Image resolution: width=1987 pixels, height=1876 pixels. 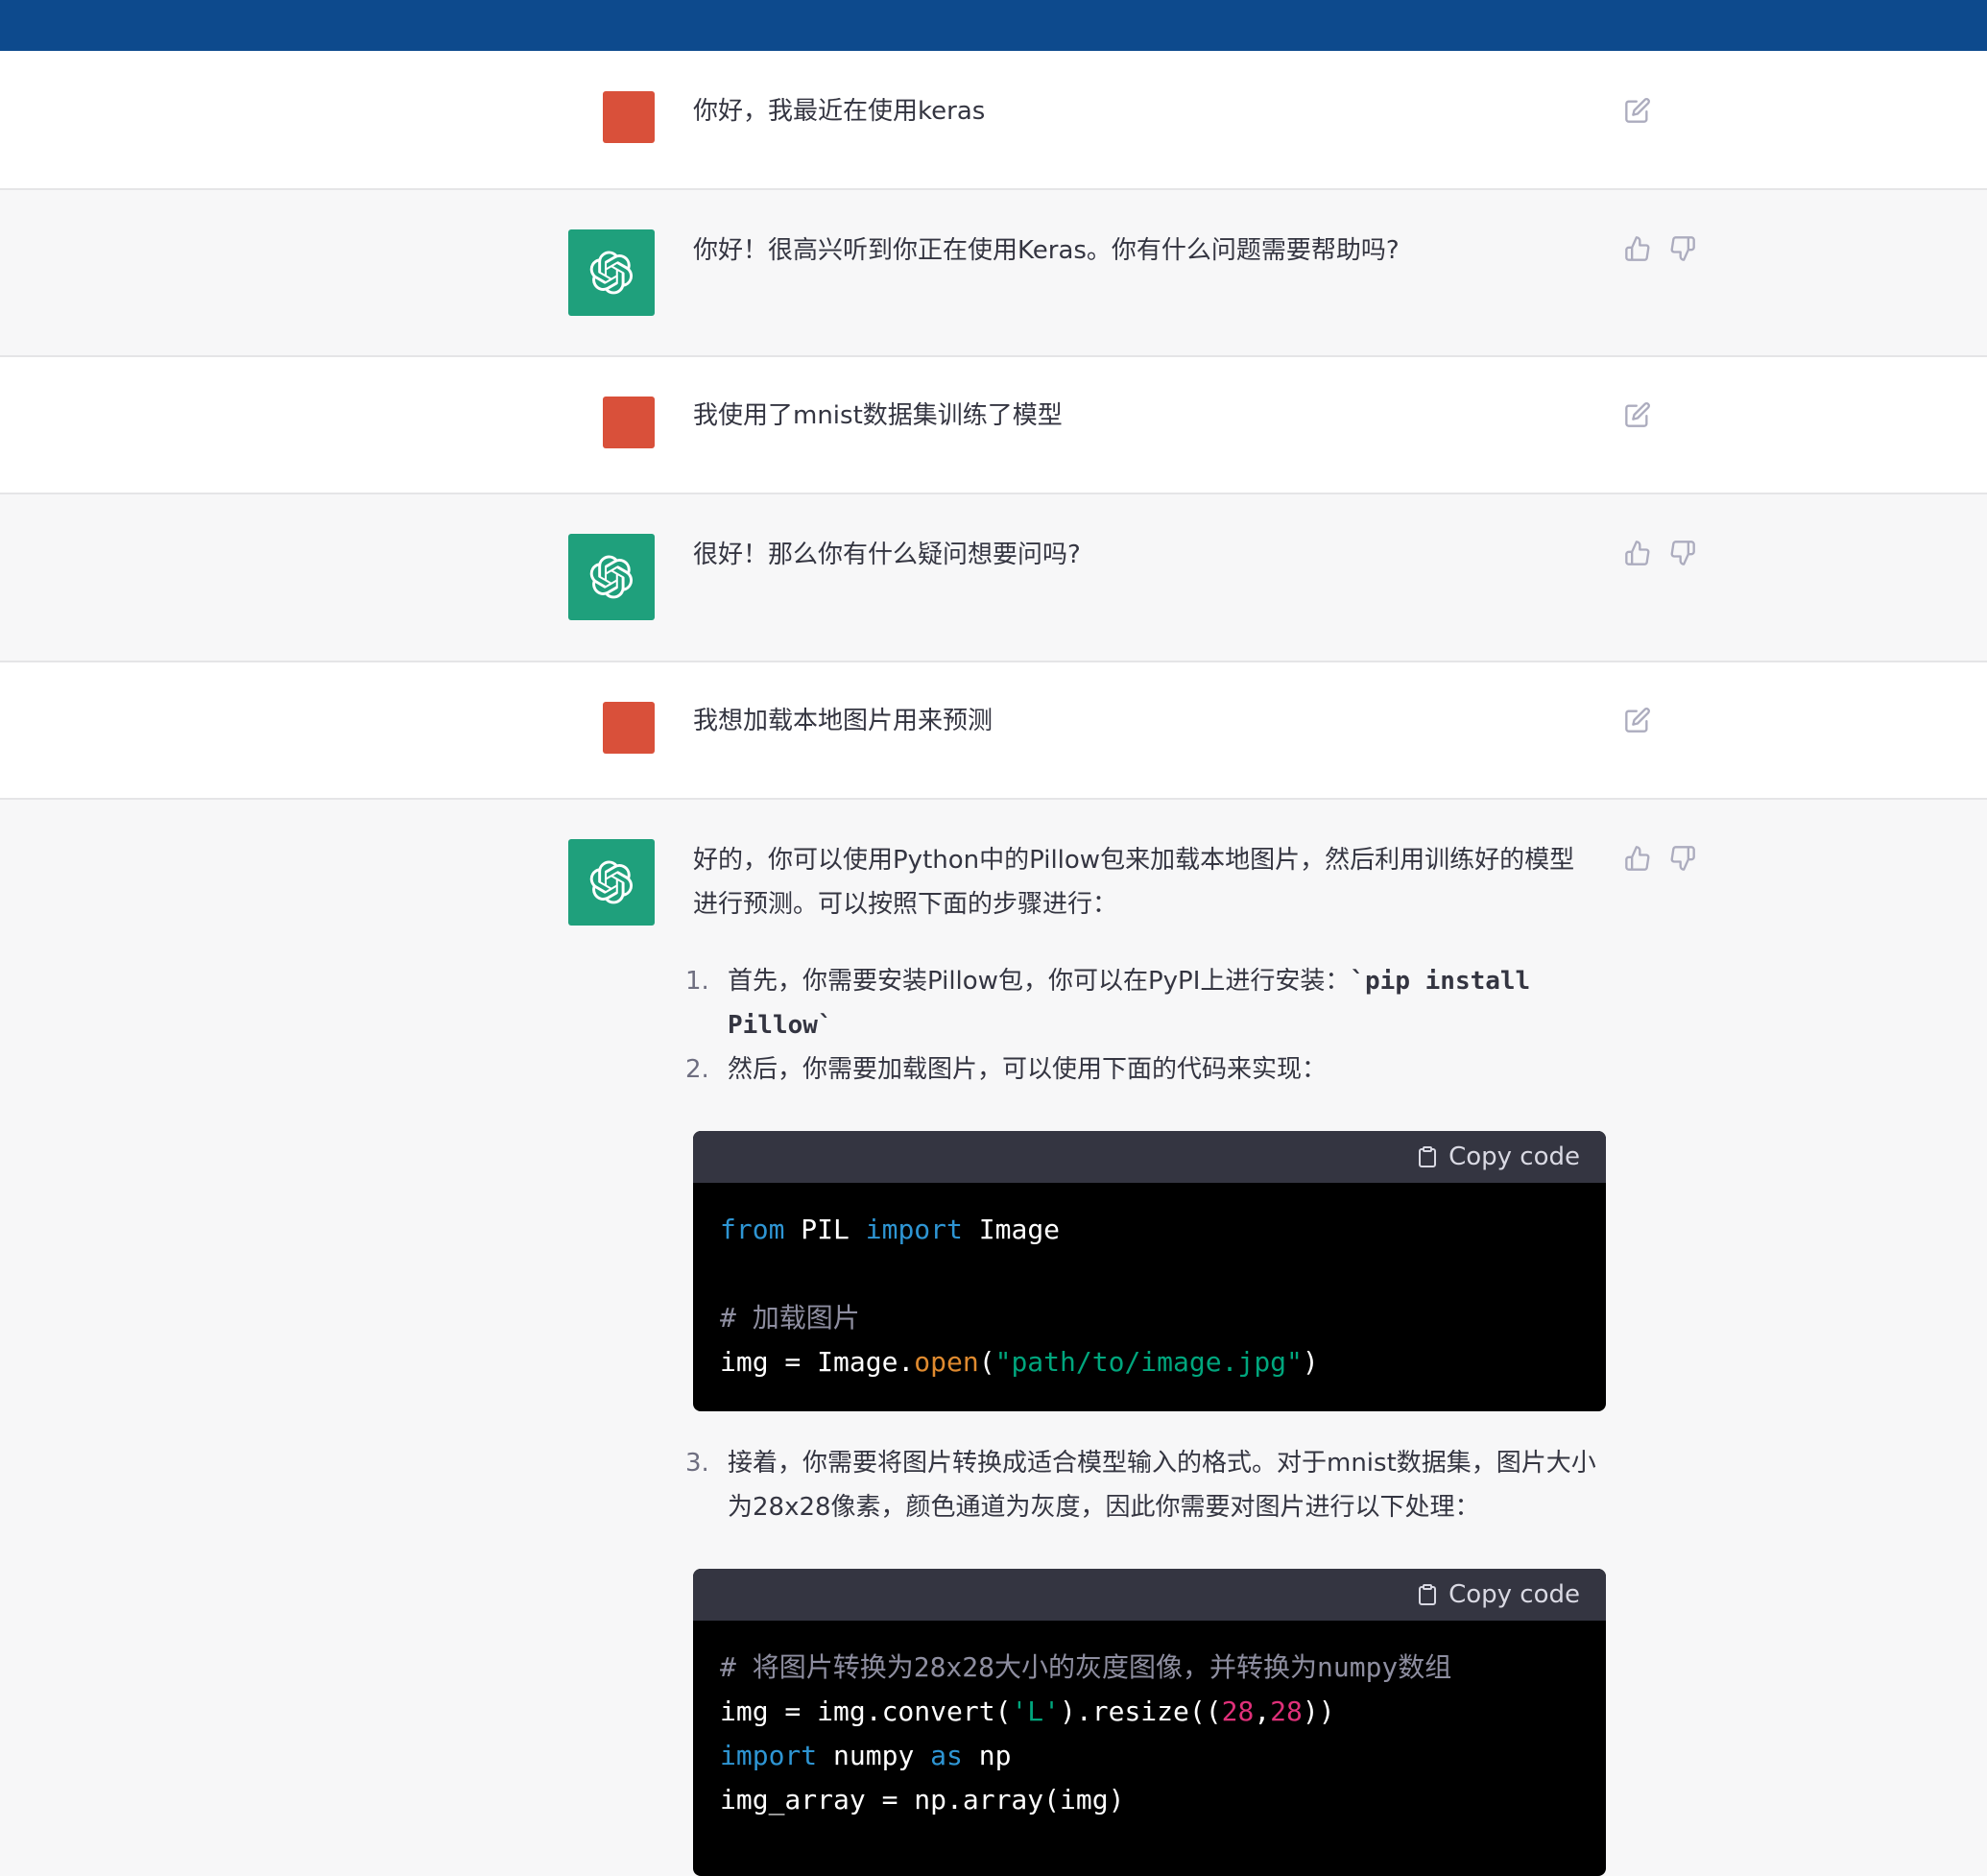 What do you see at coordinates (697, 1069) in the screenshot?
I see `step-number: 2.` at bounding box center [697, 1069].